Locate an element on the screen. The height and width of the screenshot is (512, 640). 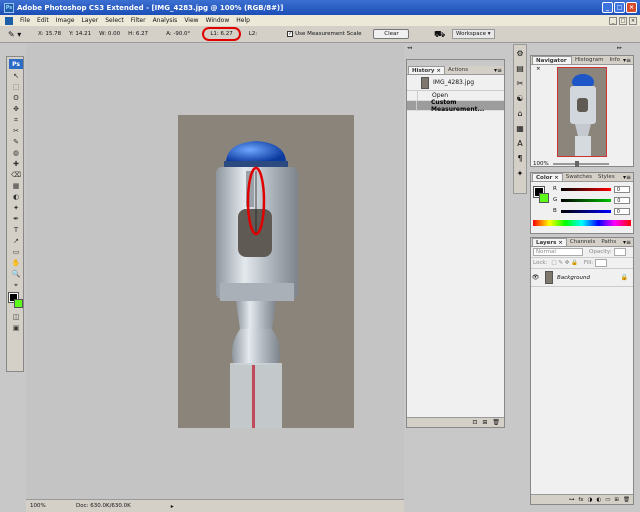
tab-actions: Actions is located at coordinates (458, 70).